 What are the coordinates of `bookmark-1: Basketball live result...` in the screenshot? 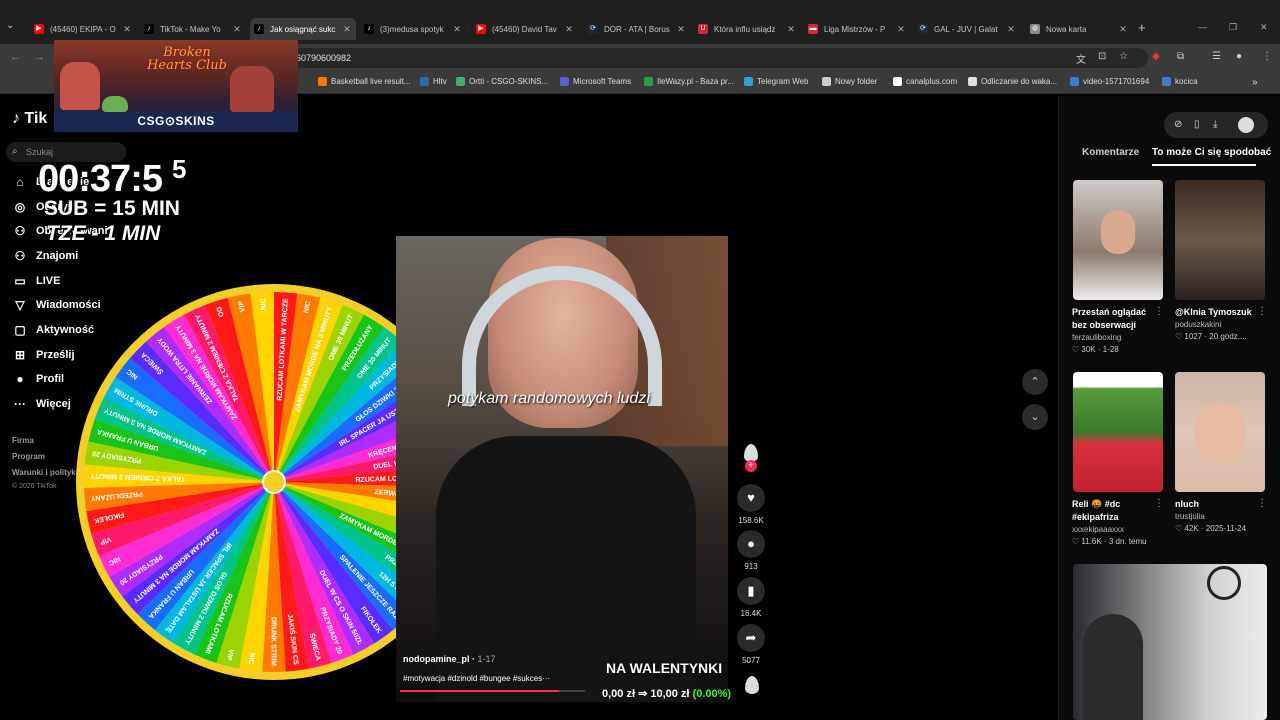 It's located at (364, 81).